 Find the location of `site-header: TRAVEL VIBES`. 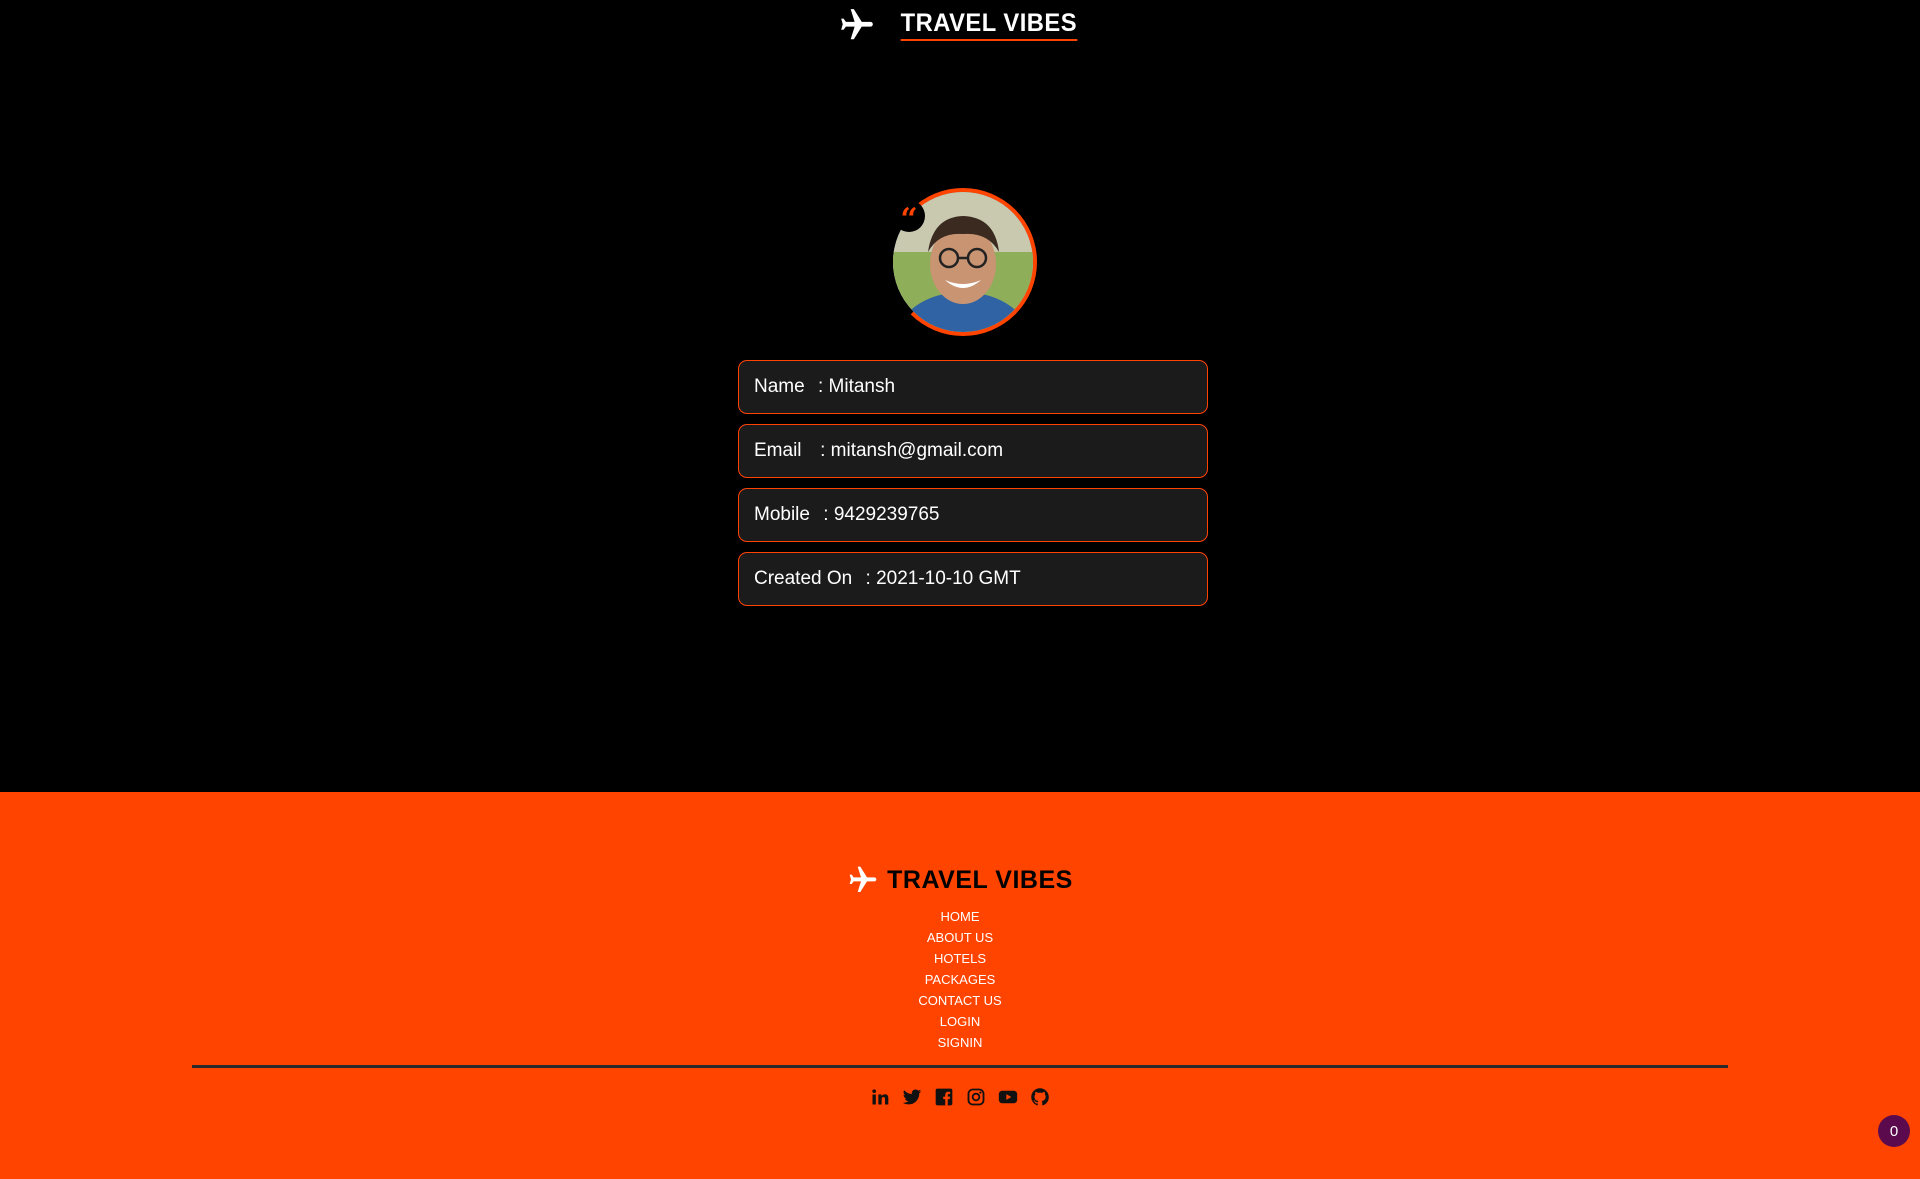

site-header: TRAVEL VIBES is located at coordinates (960, 30).